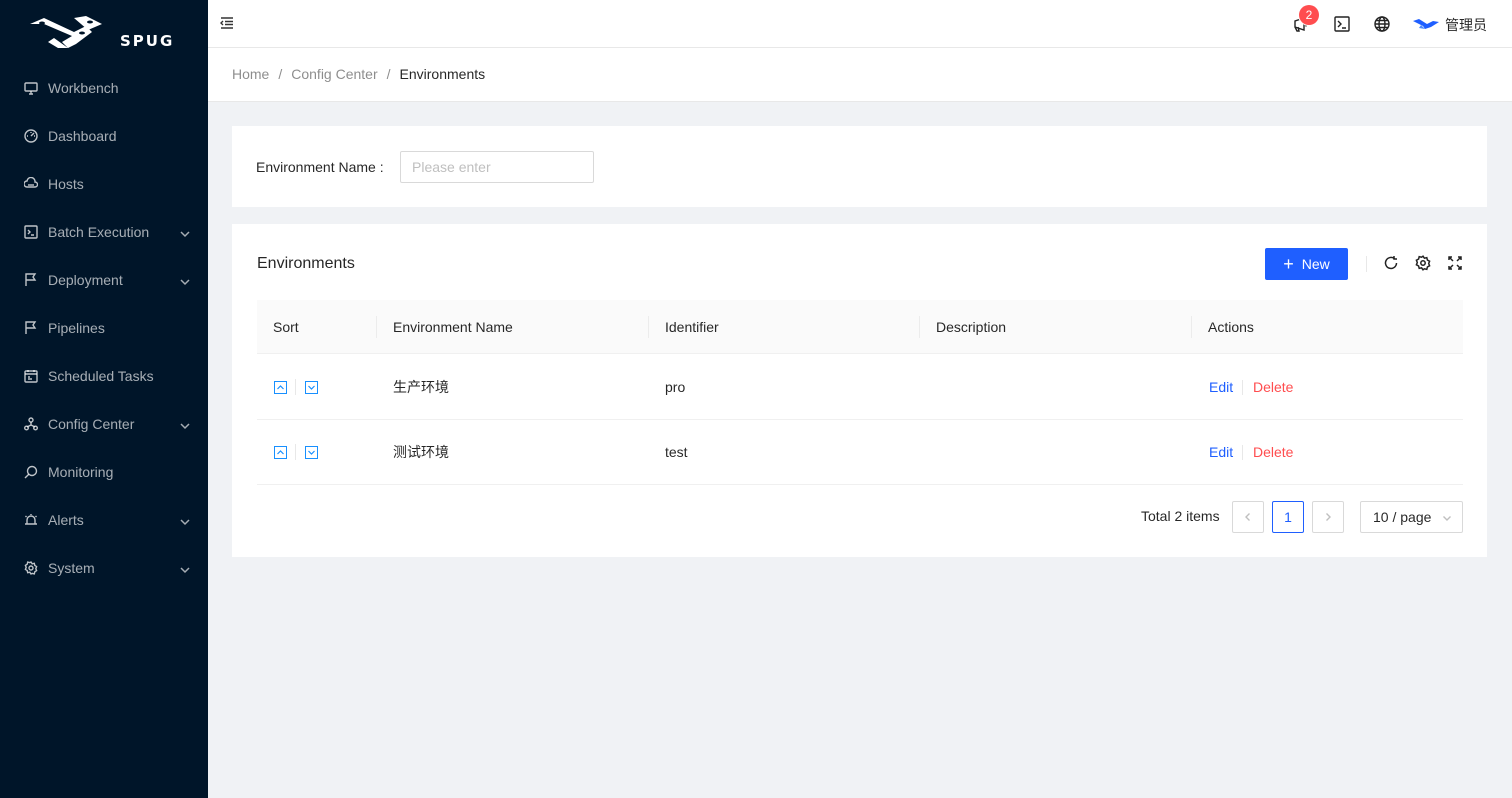  What do you see at coordinates (860, 24) in the screenshot?
I see `top-header: 2 管理员` at bounding box center [860, 24].